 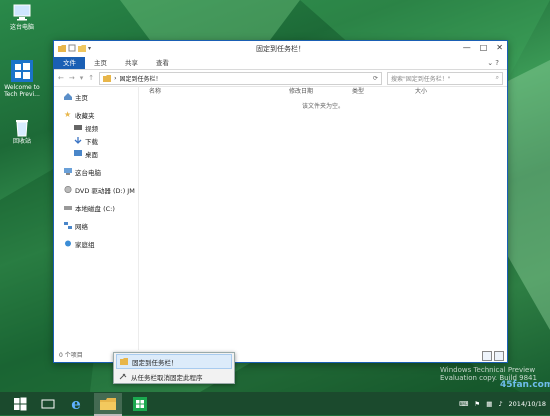 I want to click on ribbon-expand-icon: ⌄ ?, so click(x=497, y=63).